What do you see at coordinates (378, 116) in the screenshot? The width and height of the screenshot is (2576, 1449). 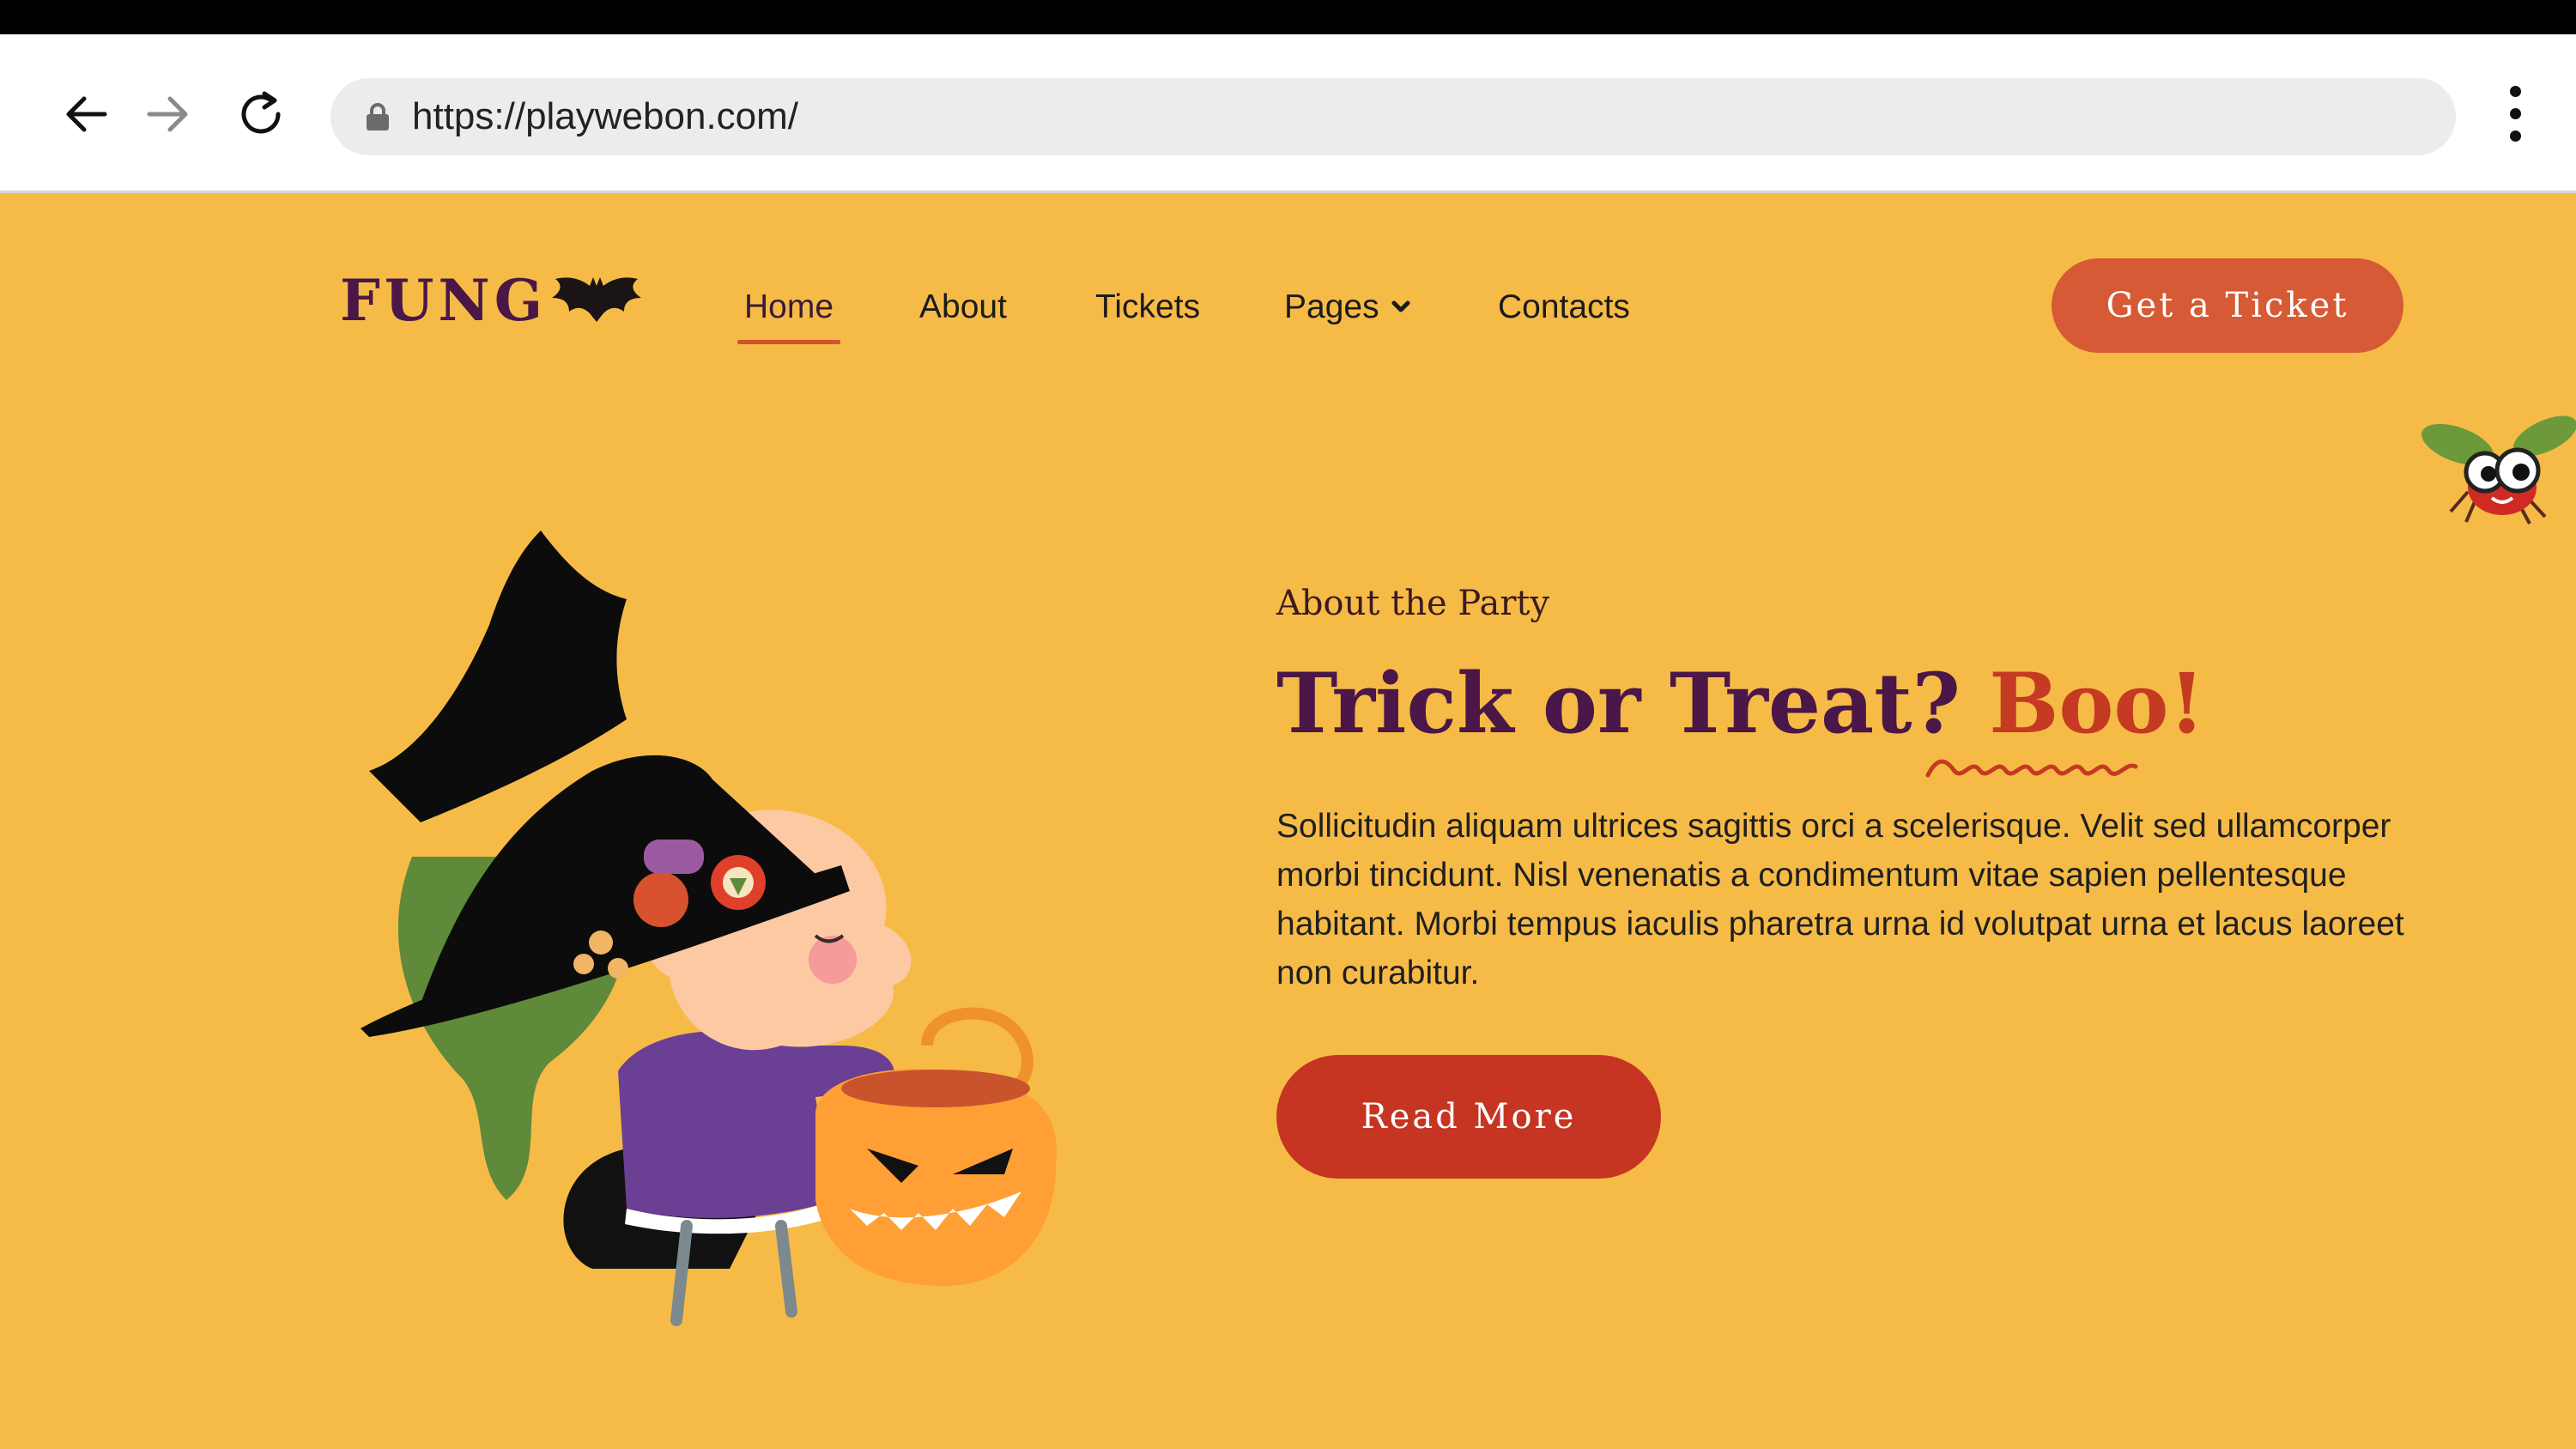 I see `lock-icon` at bounding box center [378, 116].